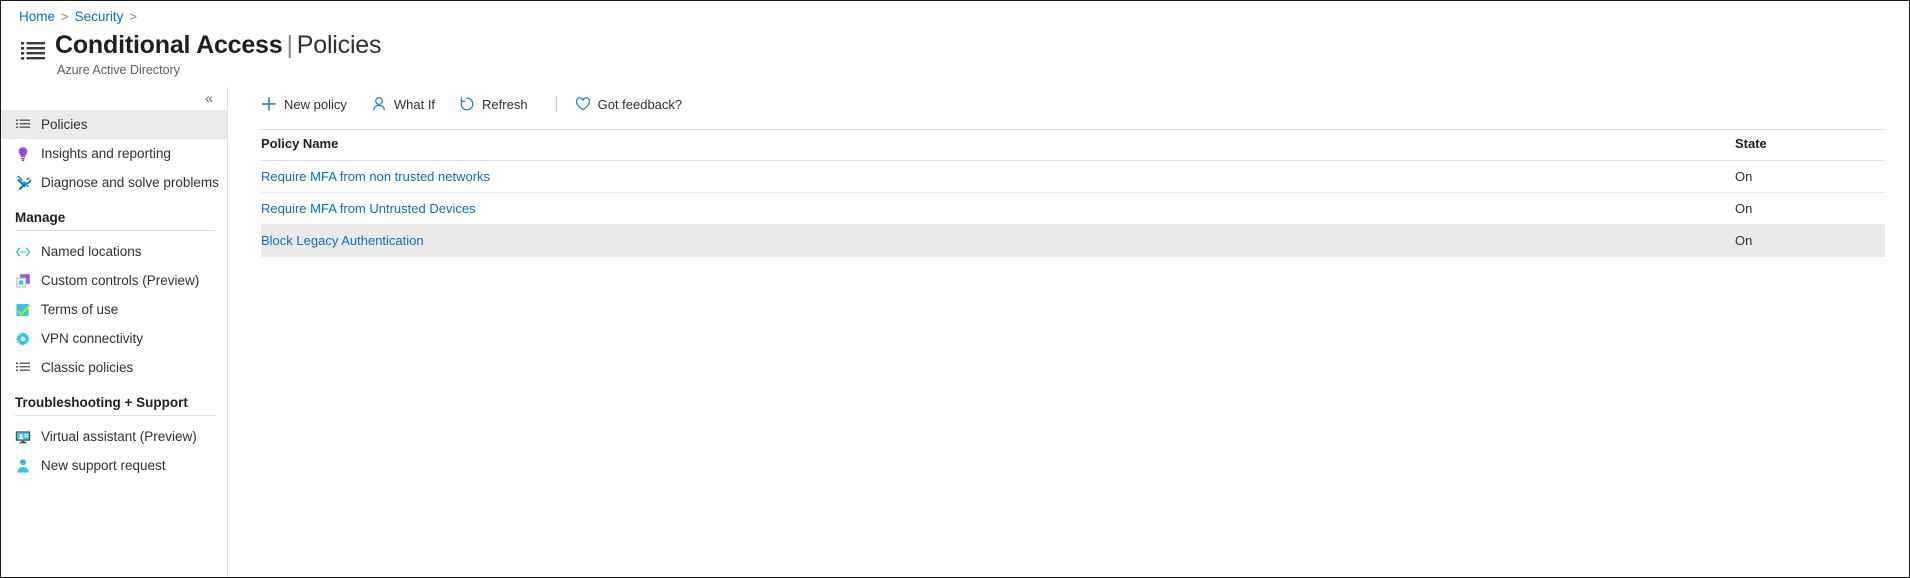 The image size is (1910, 578). Describe the element at coordinates (87, 367) in the screenshot. I see `sidebar-item-label: Classic policies` at that location.